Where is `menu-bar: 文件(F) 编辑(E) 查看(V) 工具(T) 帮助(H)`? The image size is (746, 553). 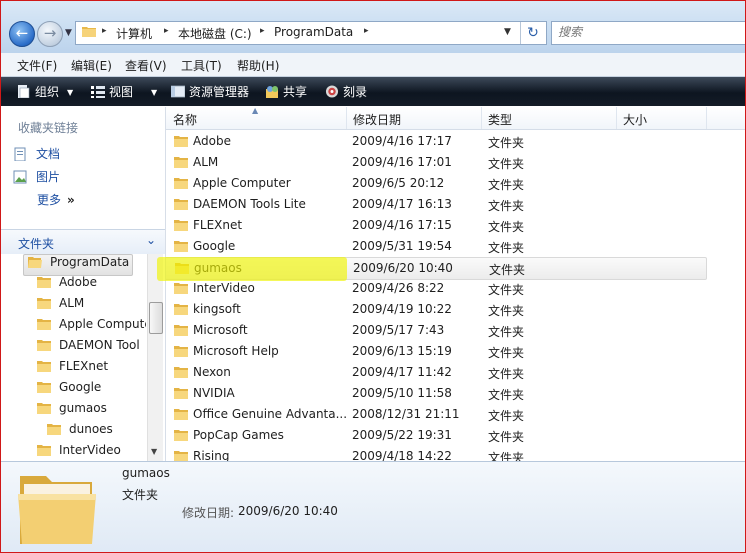 menu-bar: 文件(F) 编辑(E) 查看(V) 工具(T) 帮助(H) is located at coordinates (373, 65).